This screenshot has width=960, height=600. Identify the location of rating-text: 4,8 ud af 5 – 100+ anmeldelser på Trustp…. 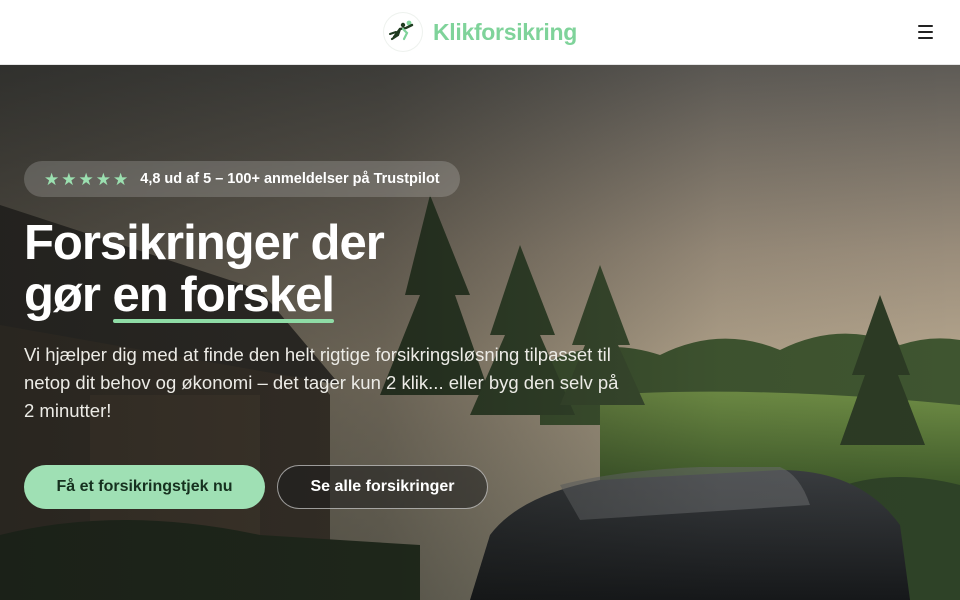
(290, 179).